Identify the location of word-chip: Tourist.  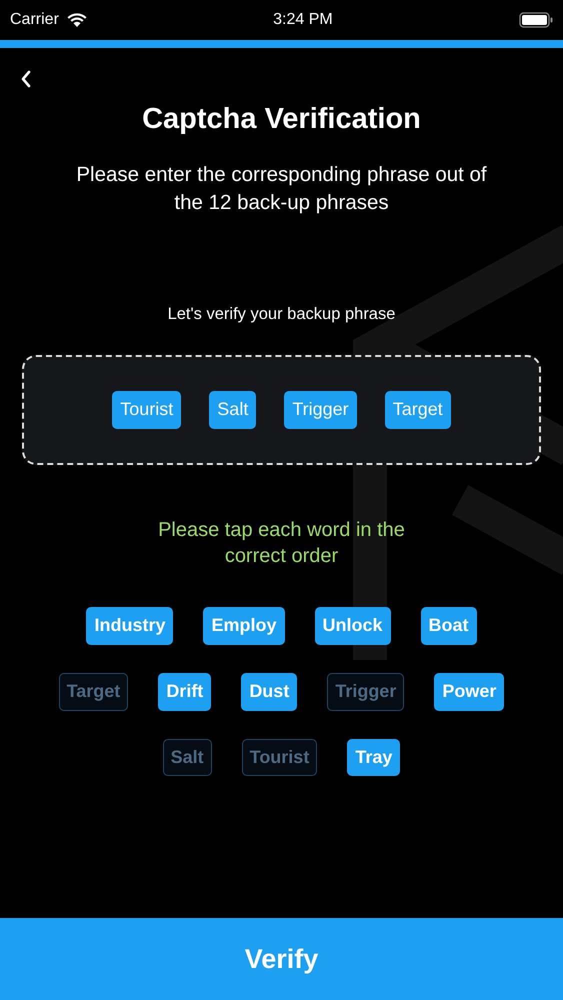
(280, 757).